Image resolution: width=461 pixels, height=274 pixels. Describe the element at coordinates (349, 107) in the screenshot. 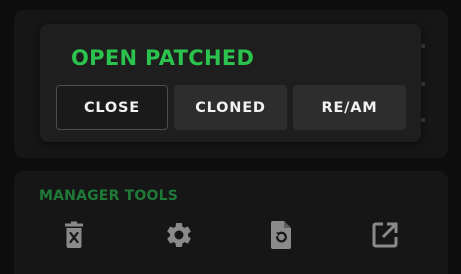

I see `ream-button: RE/AM` at that location.